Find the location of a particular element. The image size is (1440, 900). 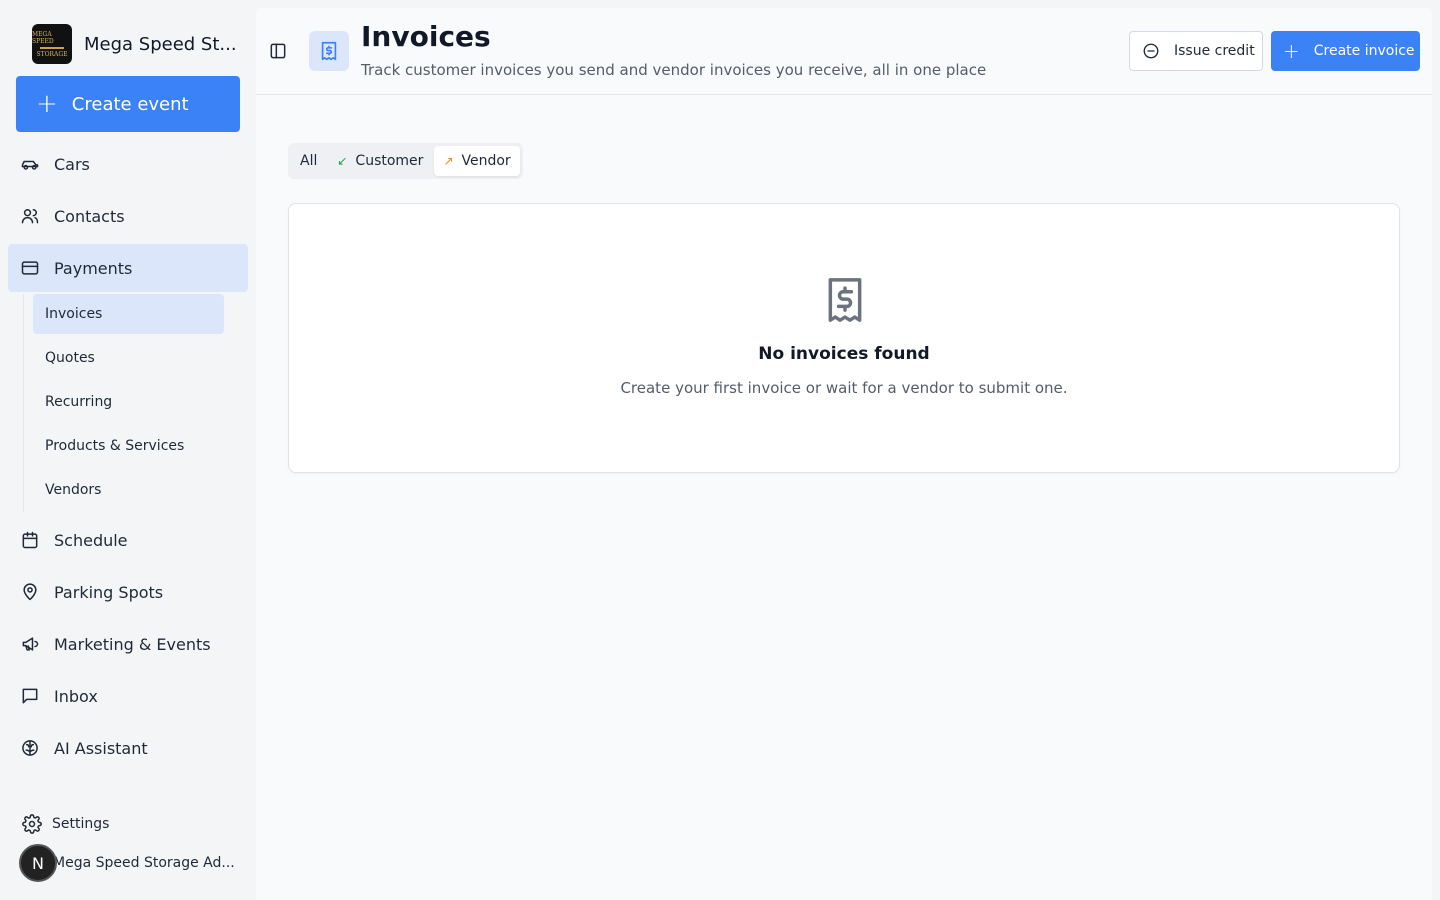

sidebar-item-inbox: Inbox is located at coordinates (128, 696).